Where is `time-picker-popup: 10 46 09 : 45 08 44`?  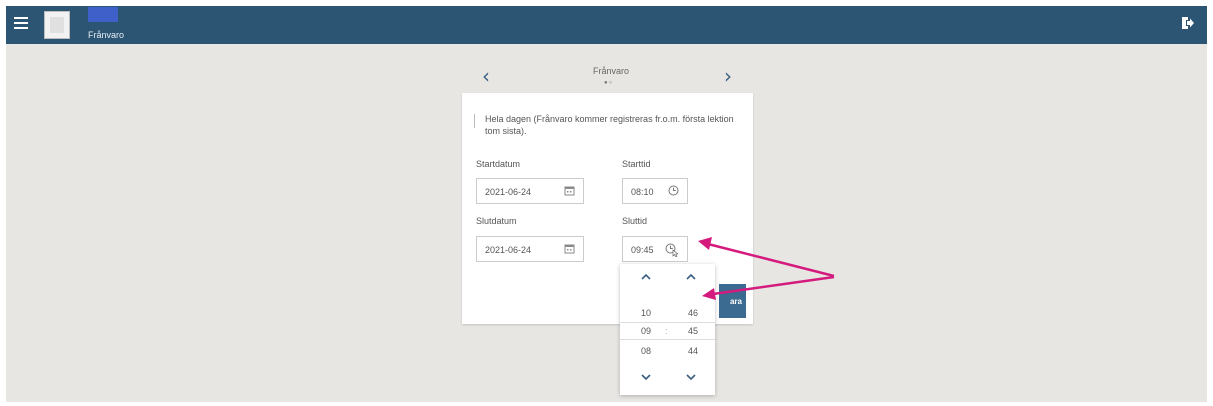
time-picker-popup: 10 46 09 : 45 08 44 is located at coordinates (667, 329).